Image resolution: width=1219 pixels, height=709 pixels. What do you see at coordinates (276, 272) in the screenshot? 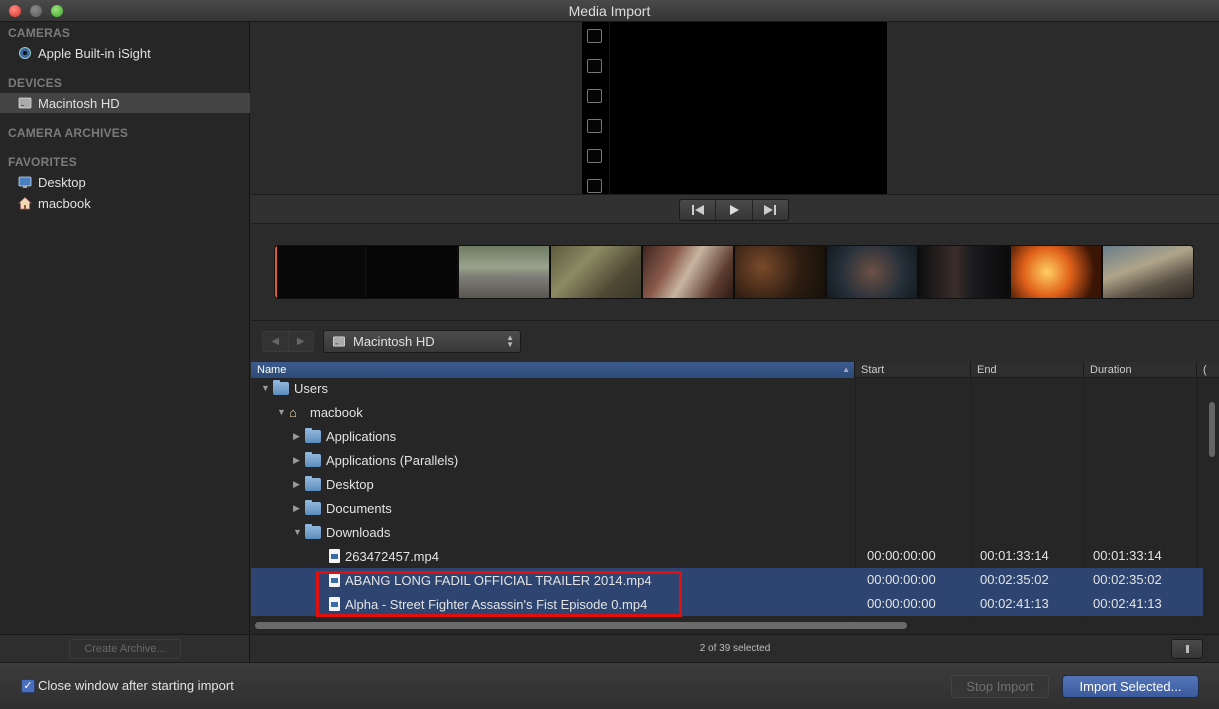
I see `playhead` at bounding box center [276, 272].